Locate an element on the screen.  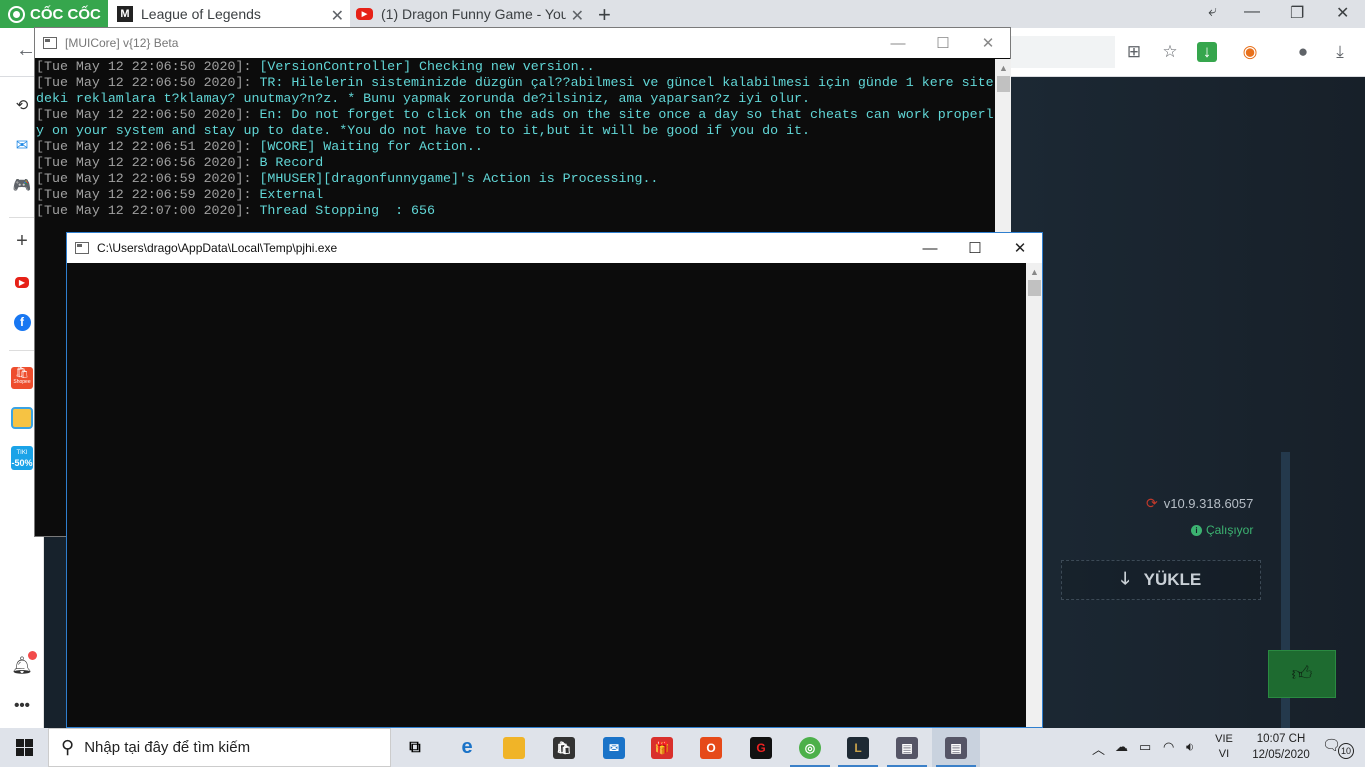
messenger-icon: ✉ is located at coordinates (22, 145).